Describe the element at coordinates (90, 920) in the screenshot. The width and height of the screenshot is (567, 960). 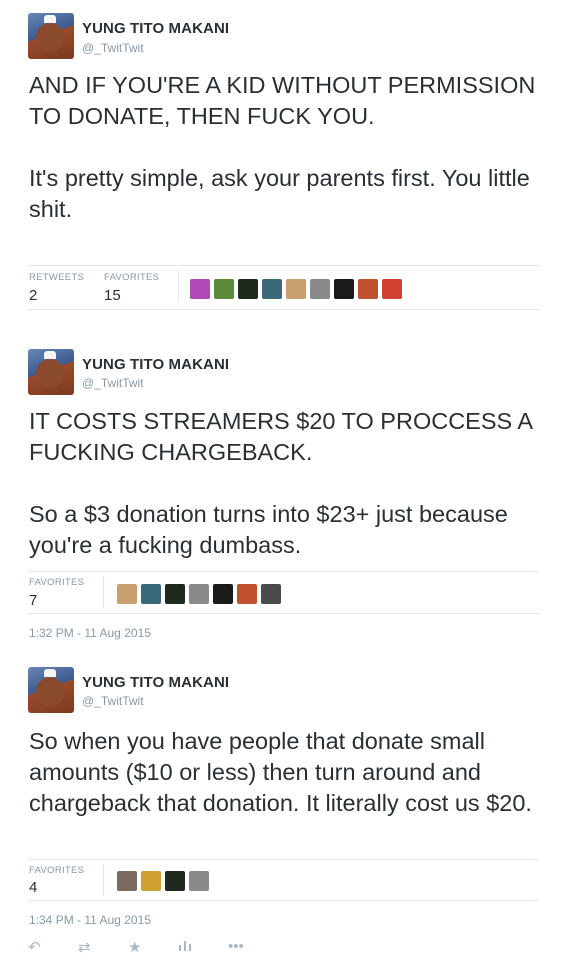
I see `timestamp: 1:34 PM - 11 Aug 2015` at that location.